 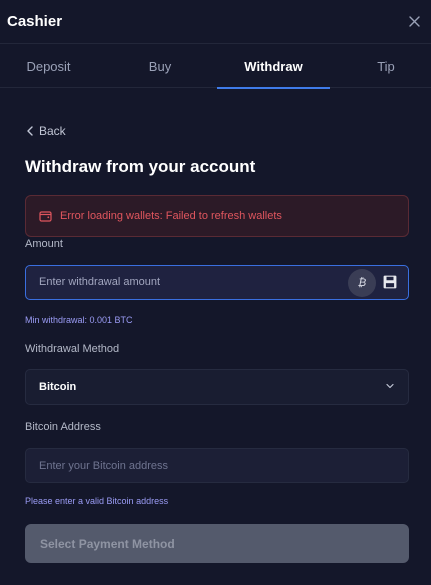 What do you see at coordinates (63, 427) in the screenshot?
I see `address-label: Bitcoin Address` at bounding box center [63, 427].